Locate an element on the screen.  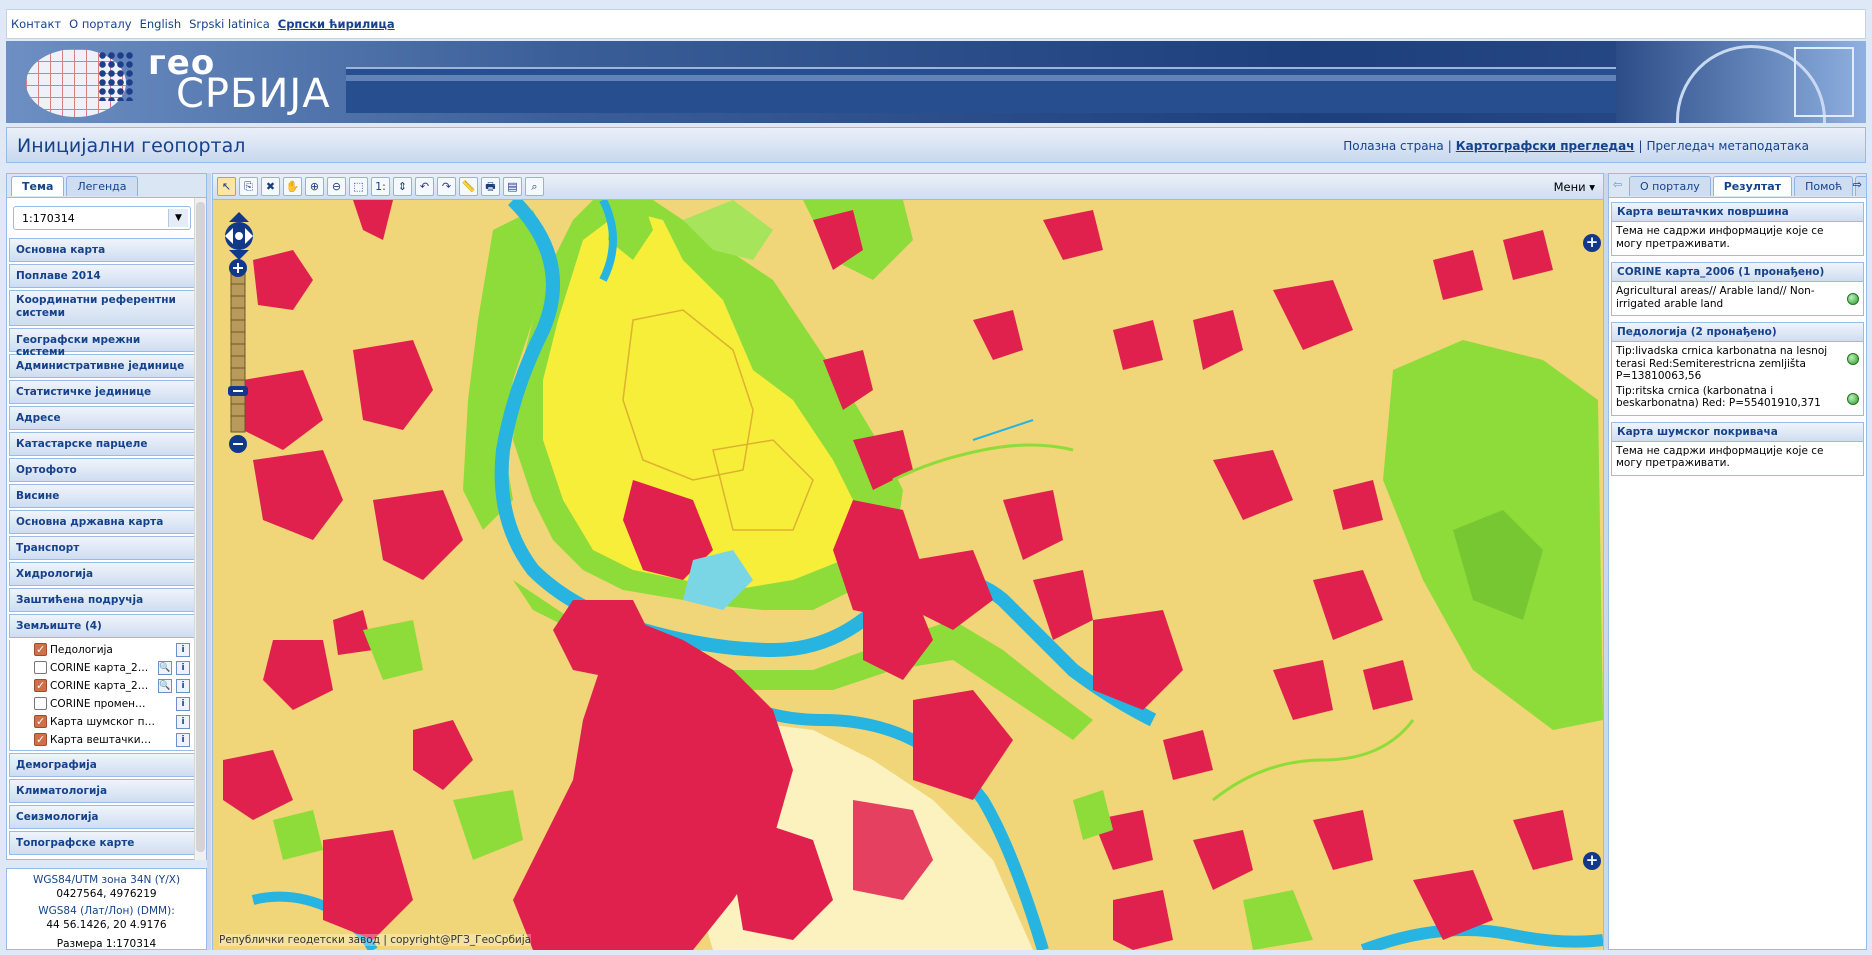
right-tabs: ⇦ О порталуРезултатПомоћП ⇨ is located at coordinates (1737, 186).